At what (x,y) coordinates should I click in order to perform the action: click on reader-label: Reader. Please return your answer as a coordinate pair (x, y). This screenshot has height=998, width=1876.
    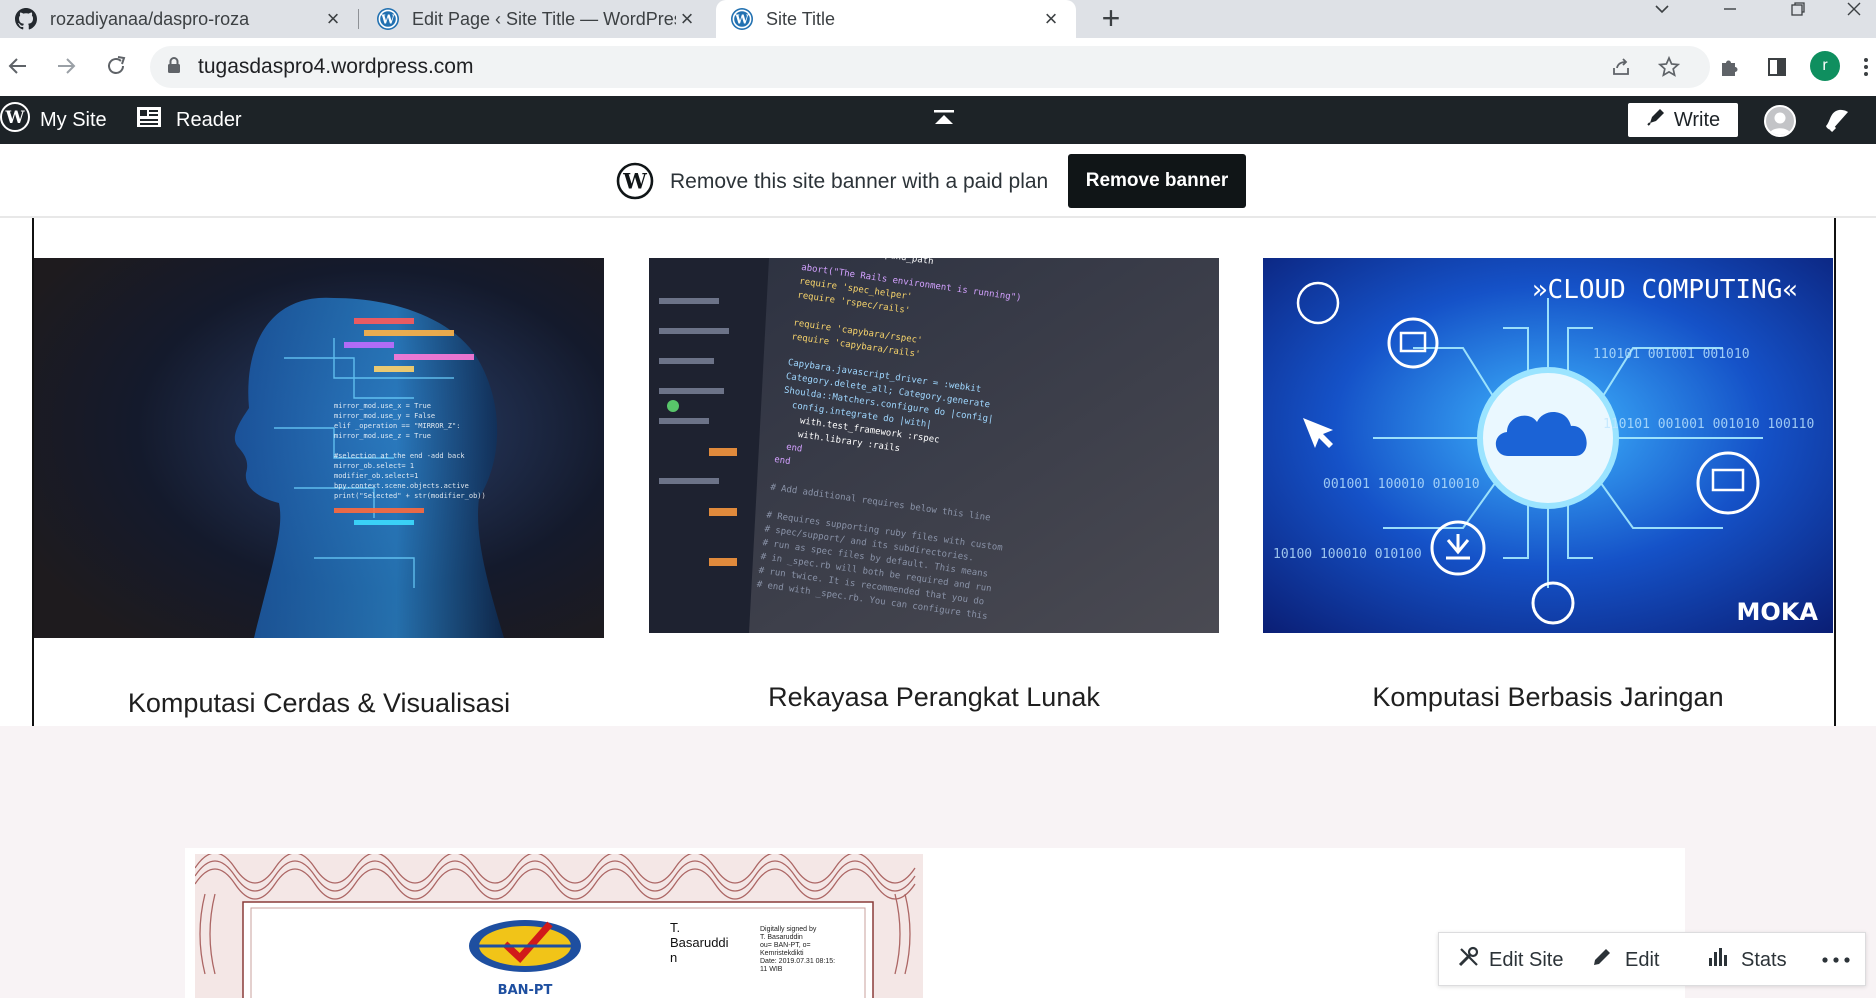
    Looking at the image, I should click on (209, 119).